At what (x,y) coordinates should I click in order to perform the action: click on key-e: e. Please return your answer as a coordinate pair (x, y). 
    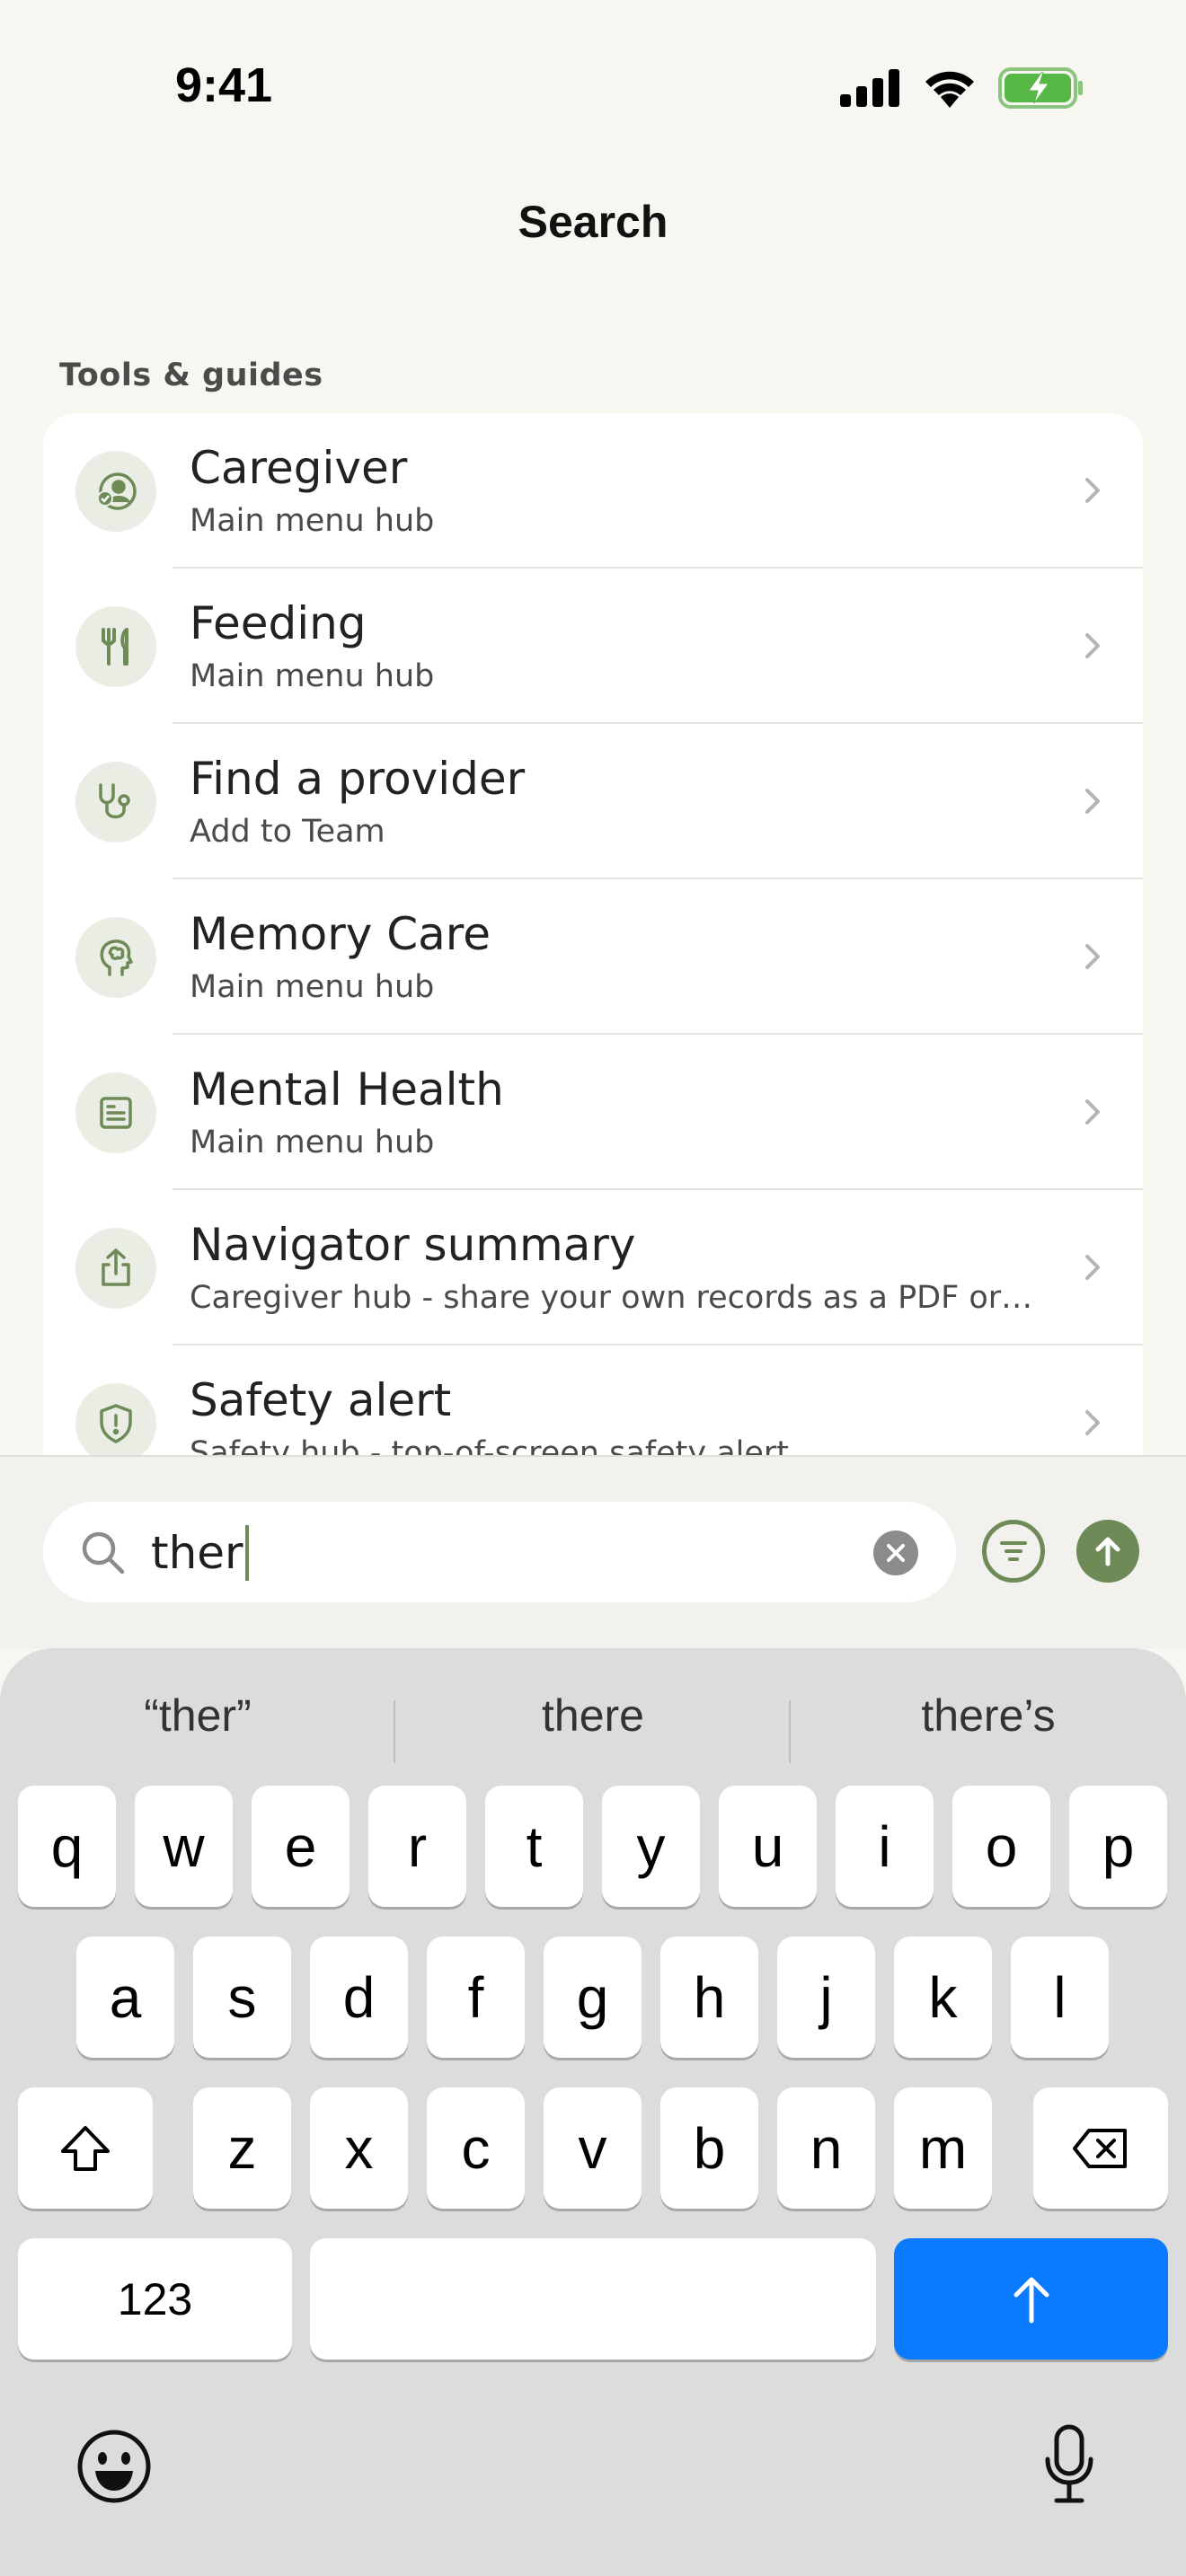
    Looking at the image, I should click on (301, 1846).